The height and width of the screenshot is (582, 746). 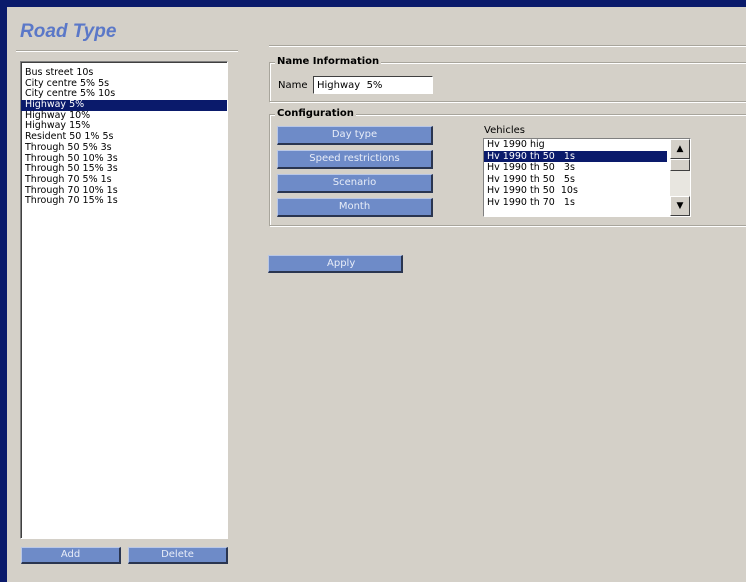 I want to click on name-label: Name, so click(x=293, y=85).